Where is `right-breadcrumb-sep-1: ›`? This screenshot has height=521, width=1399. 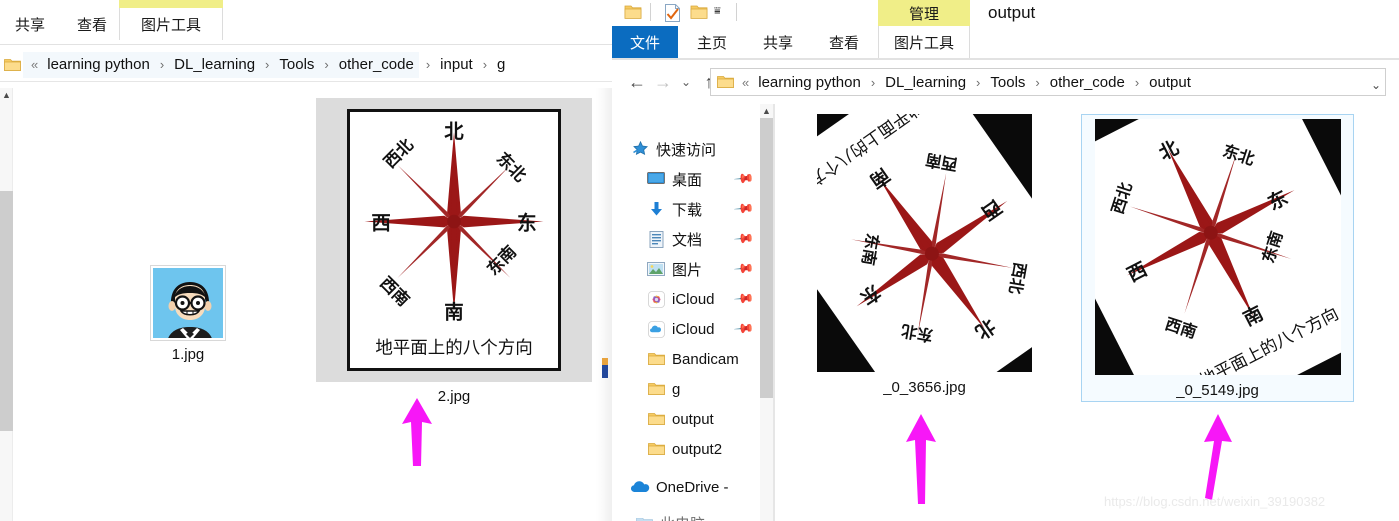 right-breadcrumb-sep-1: › is located at coordinates (978, 82).